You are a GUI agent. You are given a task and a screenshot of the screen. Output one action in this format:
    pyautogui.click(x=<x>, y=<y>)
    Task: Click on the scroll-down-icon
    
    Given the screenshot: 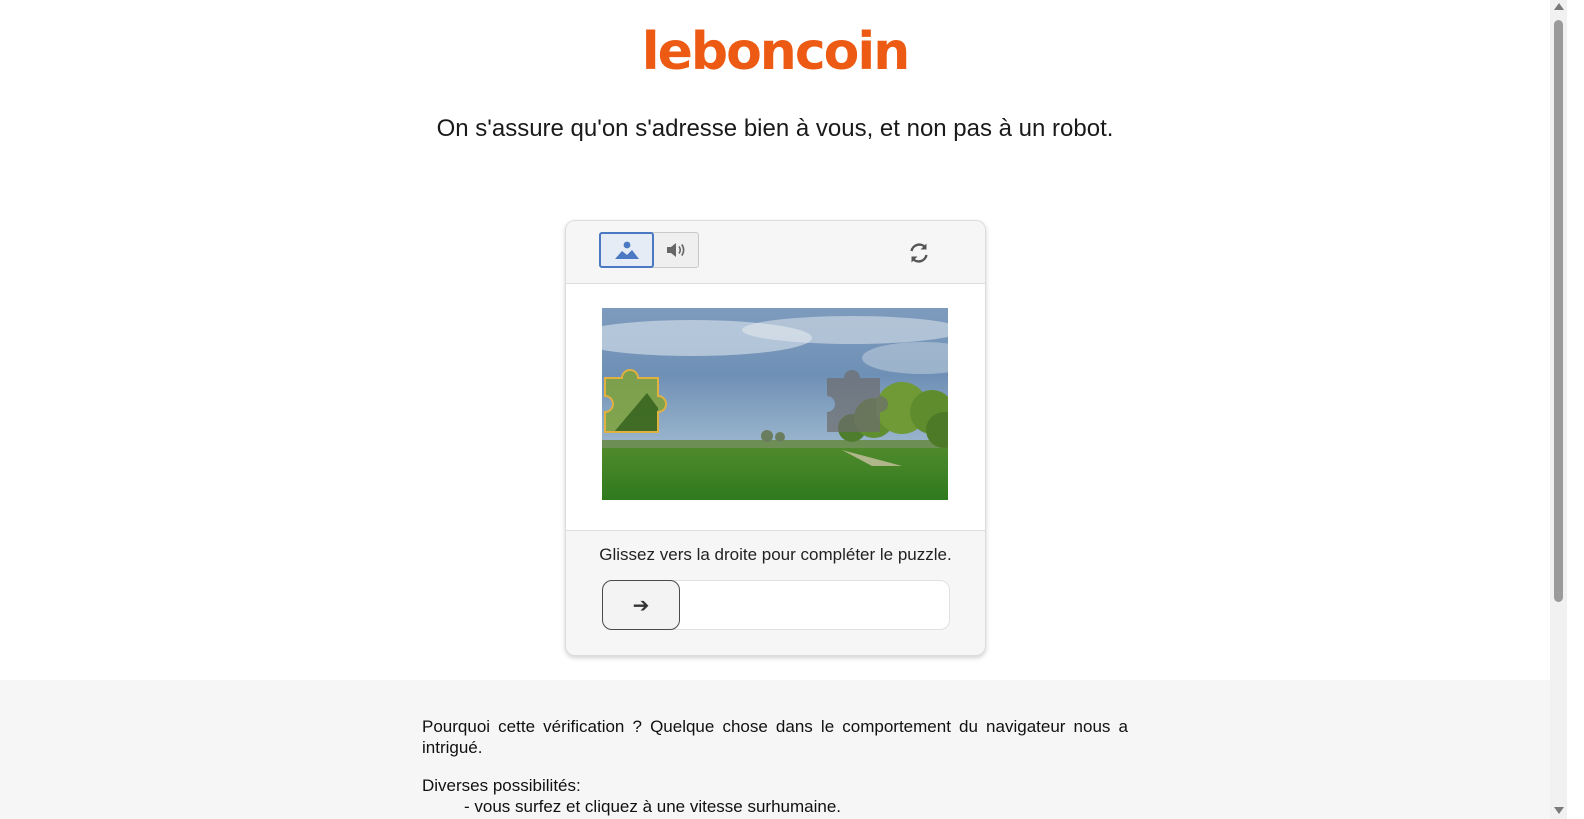 What is the action you would take?
    pyautogui.click(x=1559, y=810)
    